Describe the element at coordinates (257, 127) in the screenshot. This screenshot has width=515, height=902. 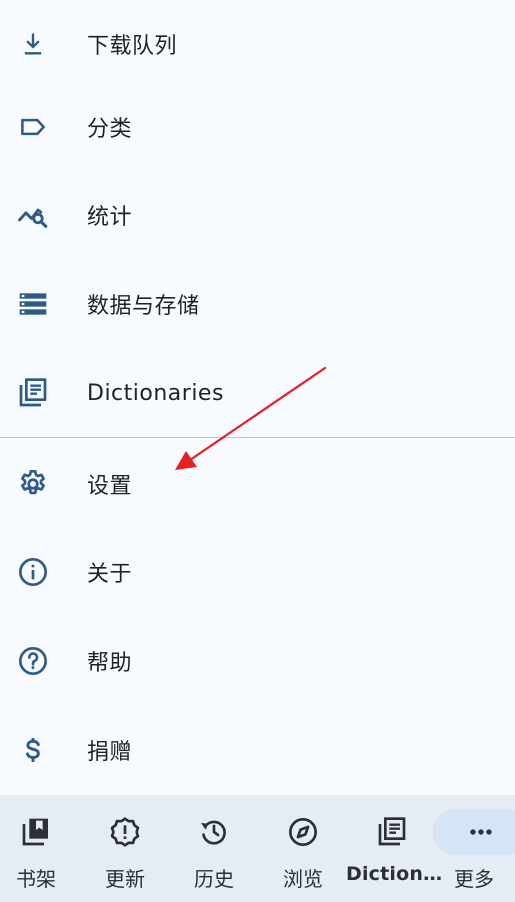
I see `menu-item-categories: 分类` at that location.